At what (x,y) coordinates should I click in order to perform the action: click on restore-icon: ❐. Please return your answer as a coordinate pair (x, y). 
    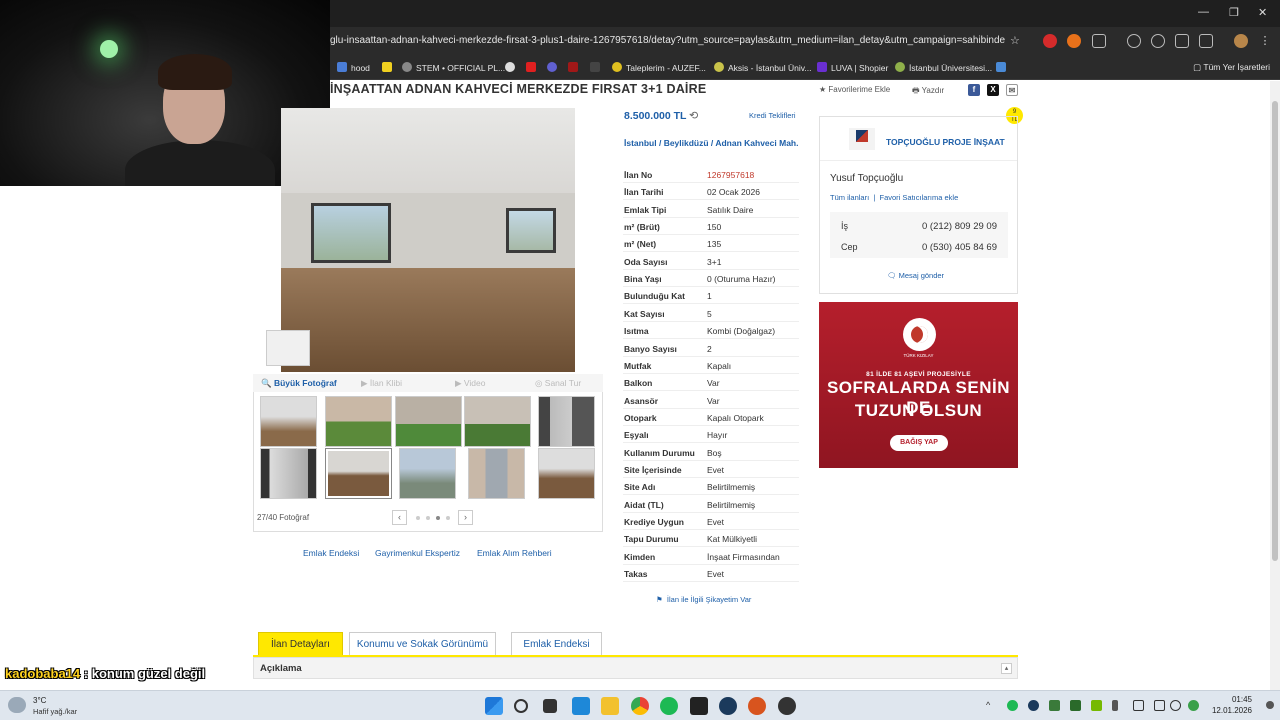
    Looking at the image, I should click on (1234, 12).